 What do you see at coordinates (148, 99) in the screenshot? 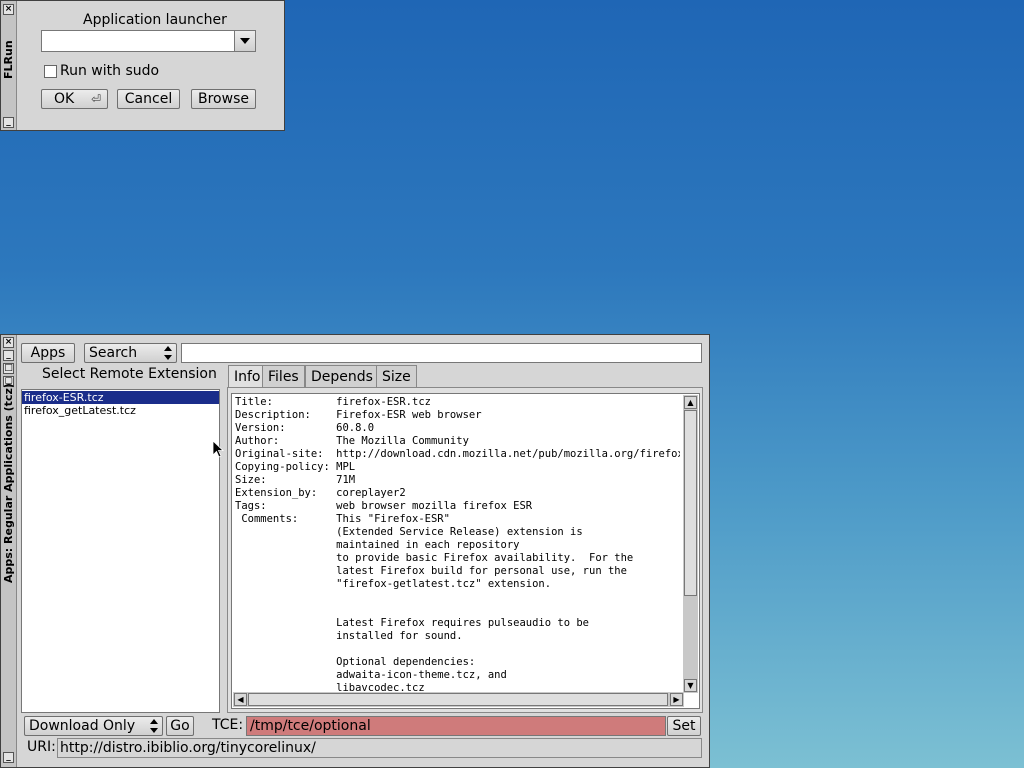
I see `cancel-button: Cancel` at bounding box center [148, 99].